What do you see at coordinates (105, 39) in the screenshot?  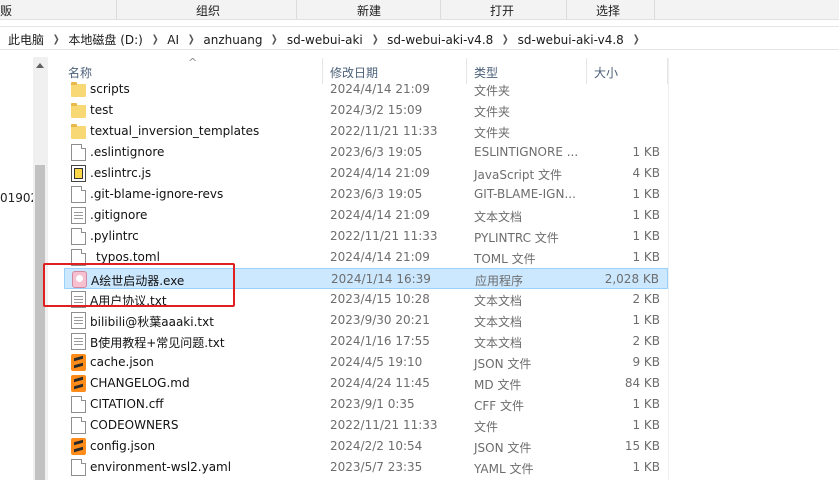 I see `breadcrumb-local-disk-d: 本地磁盘 (D:)` at bounding box center [105, 39].